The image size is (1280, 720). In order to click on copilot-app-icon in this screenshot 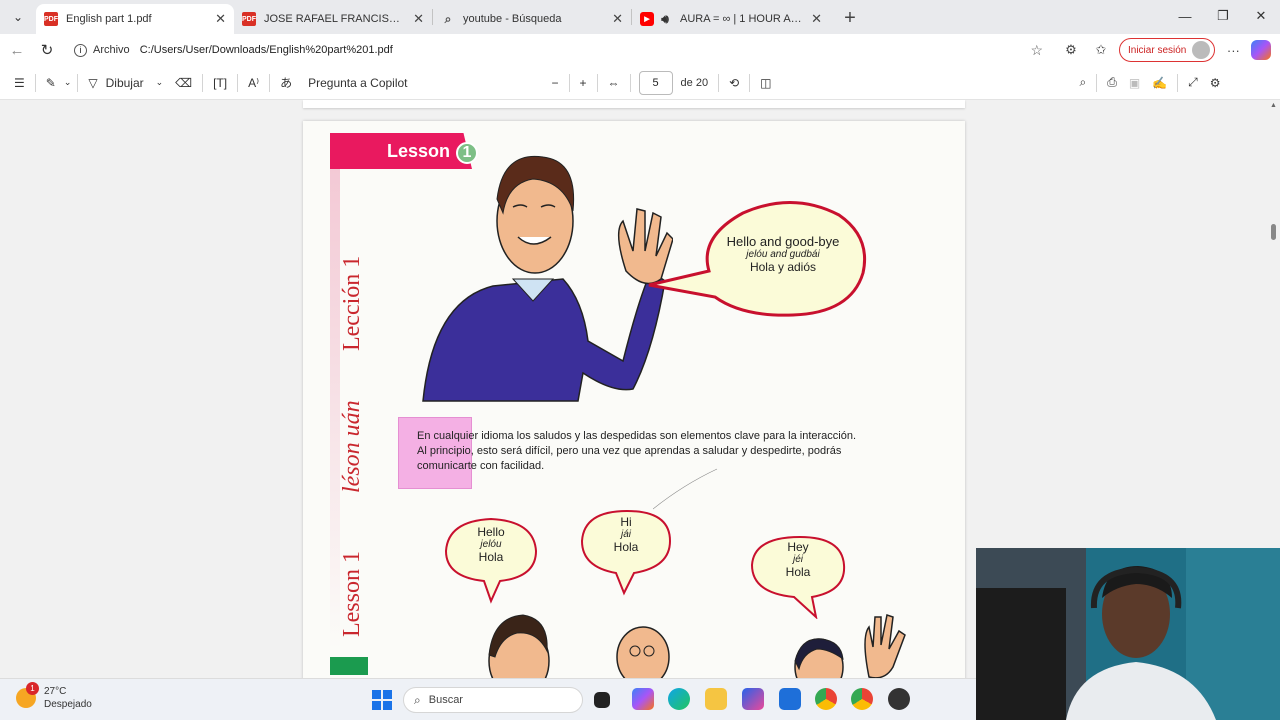, I will do `click(643, 699)`.